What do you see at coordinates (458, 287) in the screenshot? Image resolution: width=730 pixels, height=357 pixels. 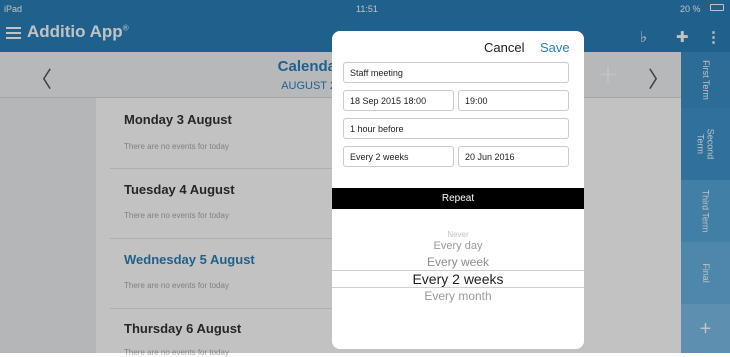 I see `picker-selection-line` at bounding box center [458, 287].